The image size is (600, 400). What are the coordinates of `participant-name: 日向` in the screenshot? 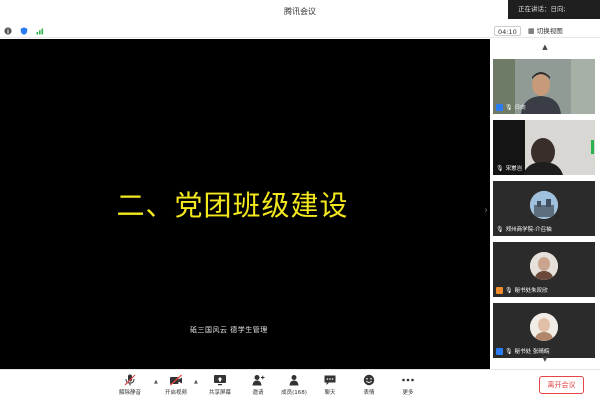 It's located at (520, 108).